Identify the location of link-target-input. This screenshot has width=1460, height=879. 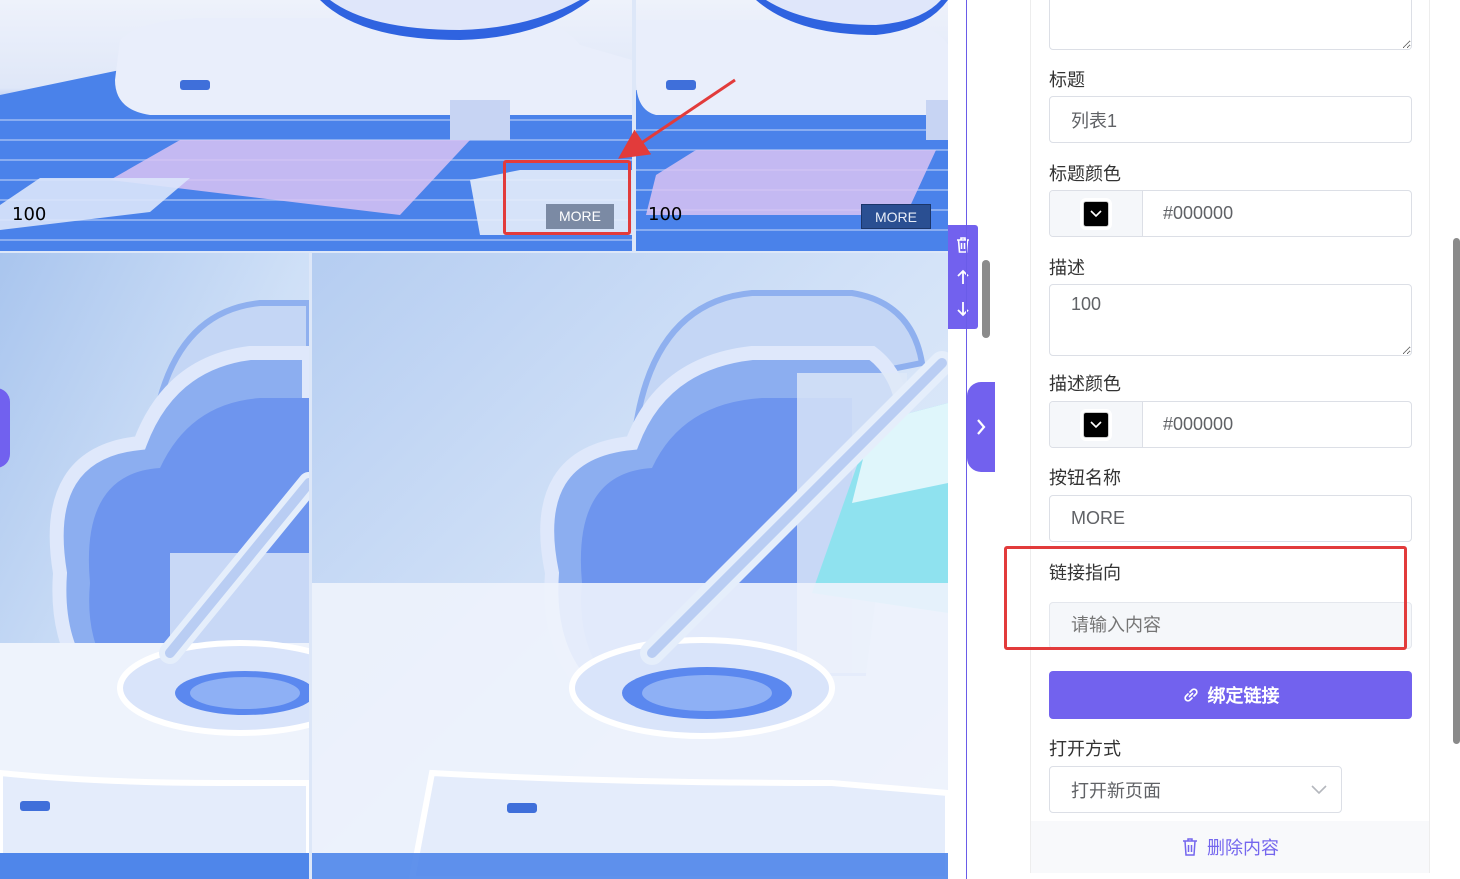
(1230, 625).